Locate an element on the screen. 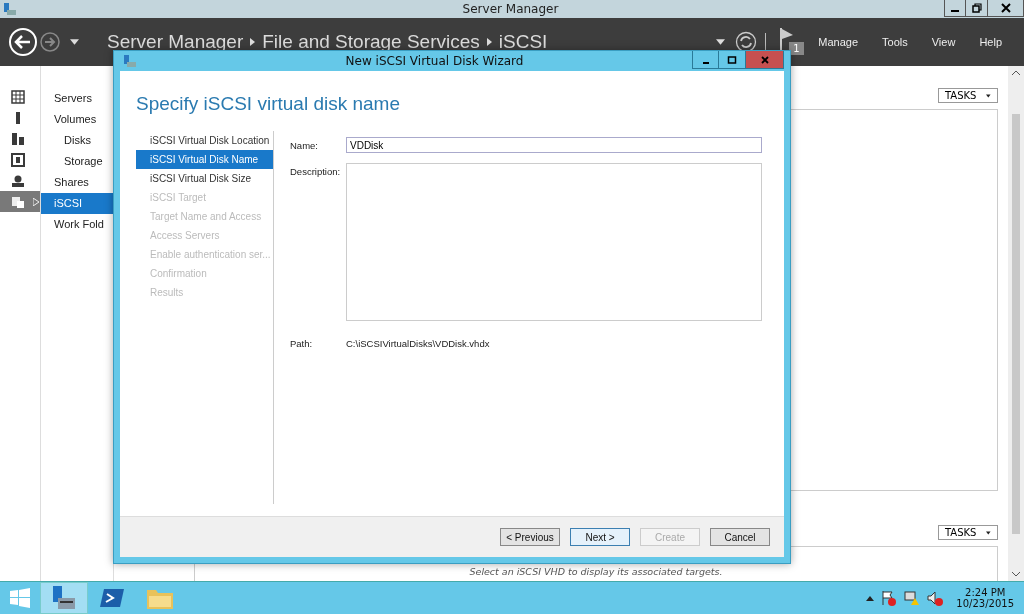 The image size is (1024, 614). maximize-icon is located at coordinates (732, 59).